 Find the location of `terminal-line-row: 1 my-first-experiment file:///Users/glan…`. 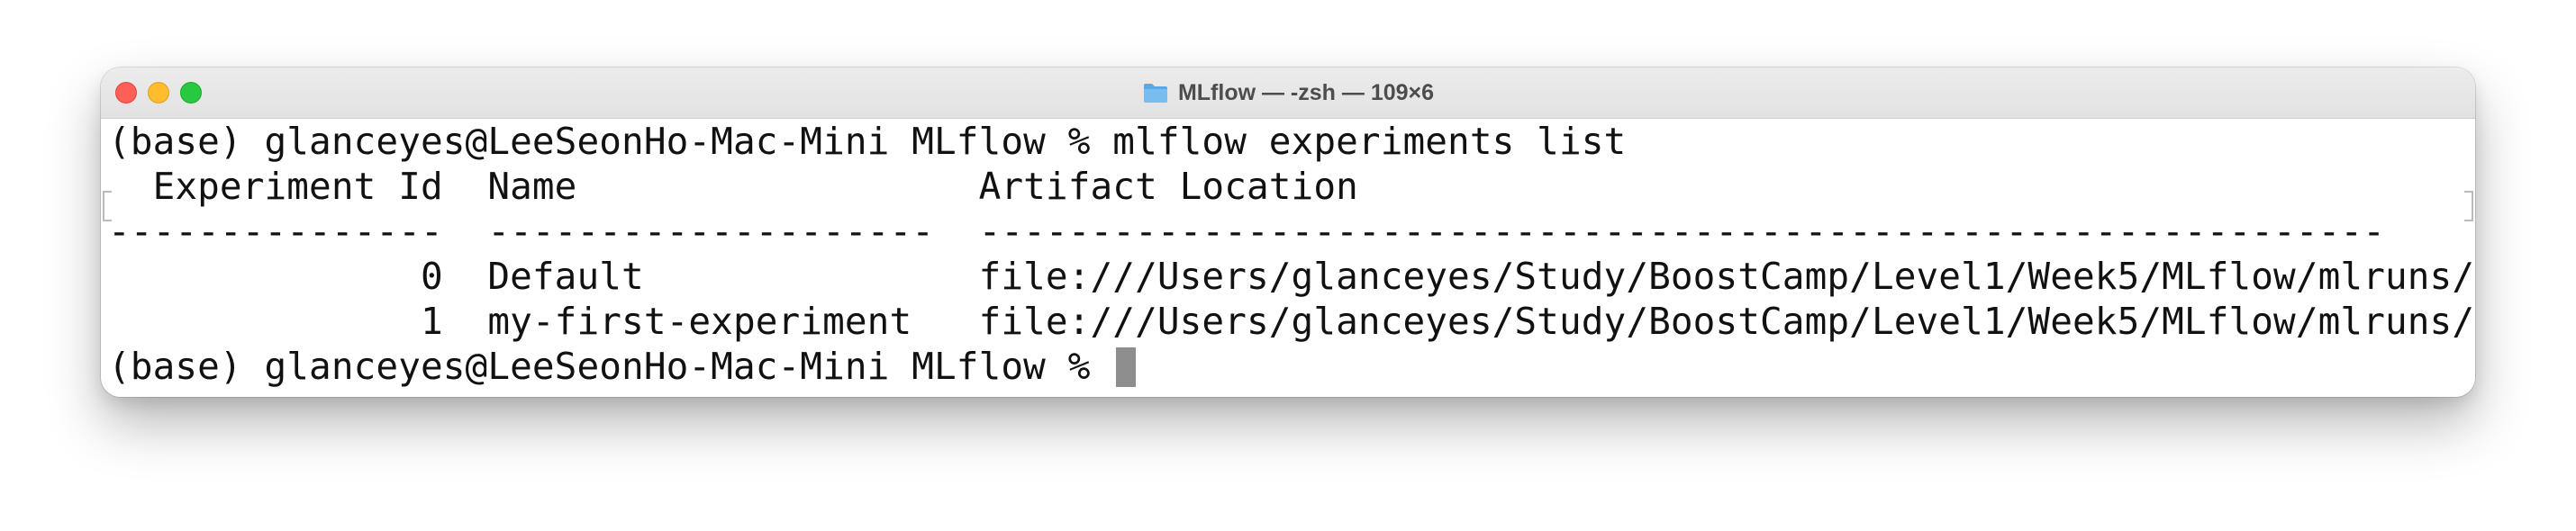

terminal-line-row: 1 my-first-experiment file:///Users/glan… is located at coordinates (1291, 321).